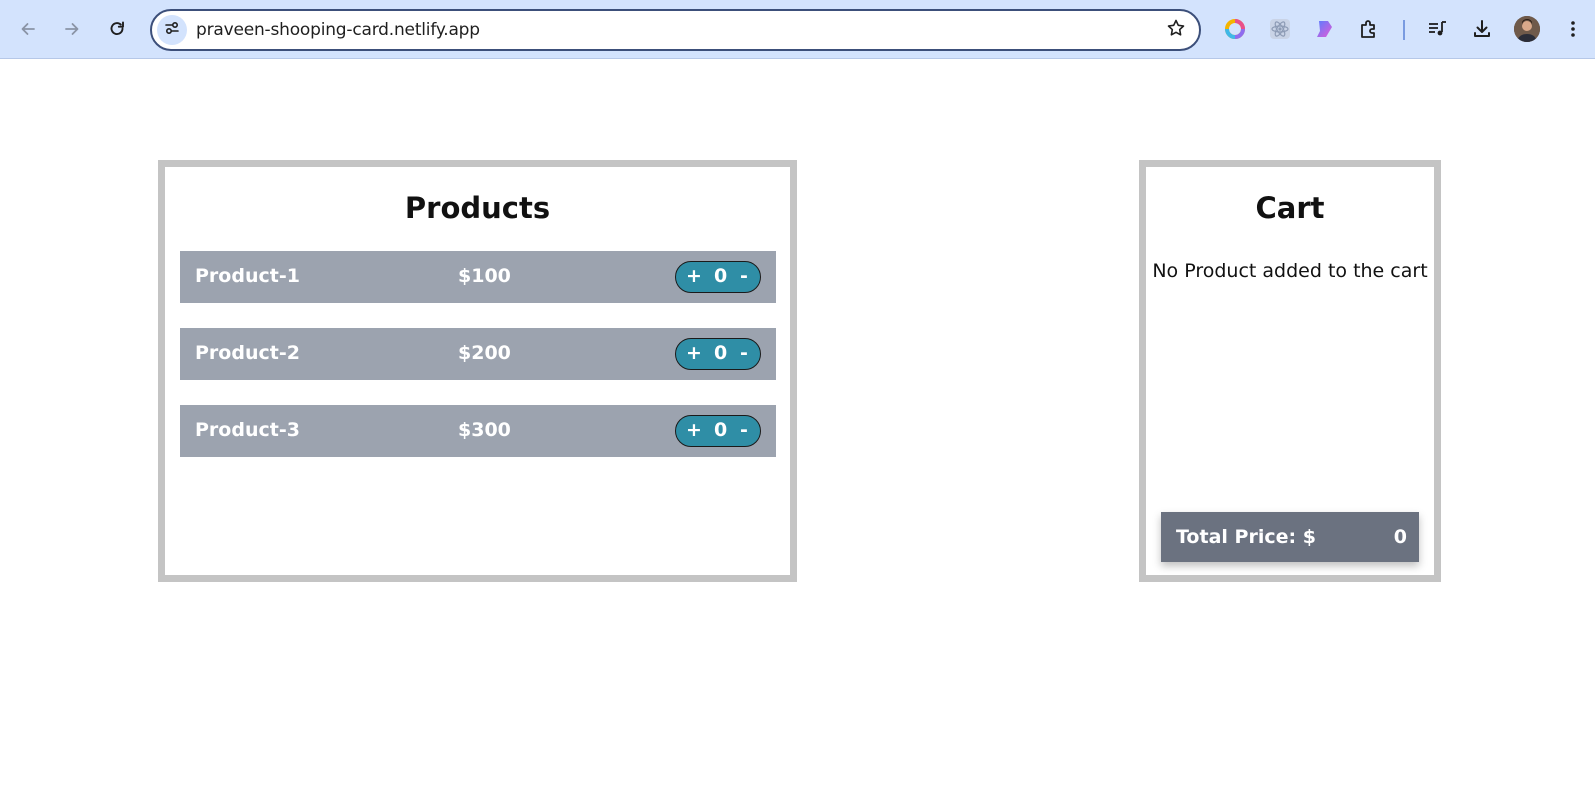 The height and width of the screenshot is (808, 1595). What do you see at coordinates (484, 353) in the screenshot?
I see `product-price: $200` at bounding box center [484, 353].